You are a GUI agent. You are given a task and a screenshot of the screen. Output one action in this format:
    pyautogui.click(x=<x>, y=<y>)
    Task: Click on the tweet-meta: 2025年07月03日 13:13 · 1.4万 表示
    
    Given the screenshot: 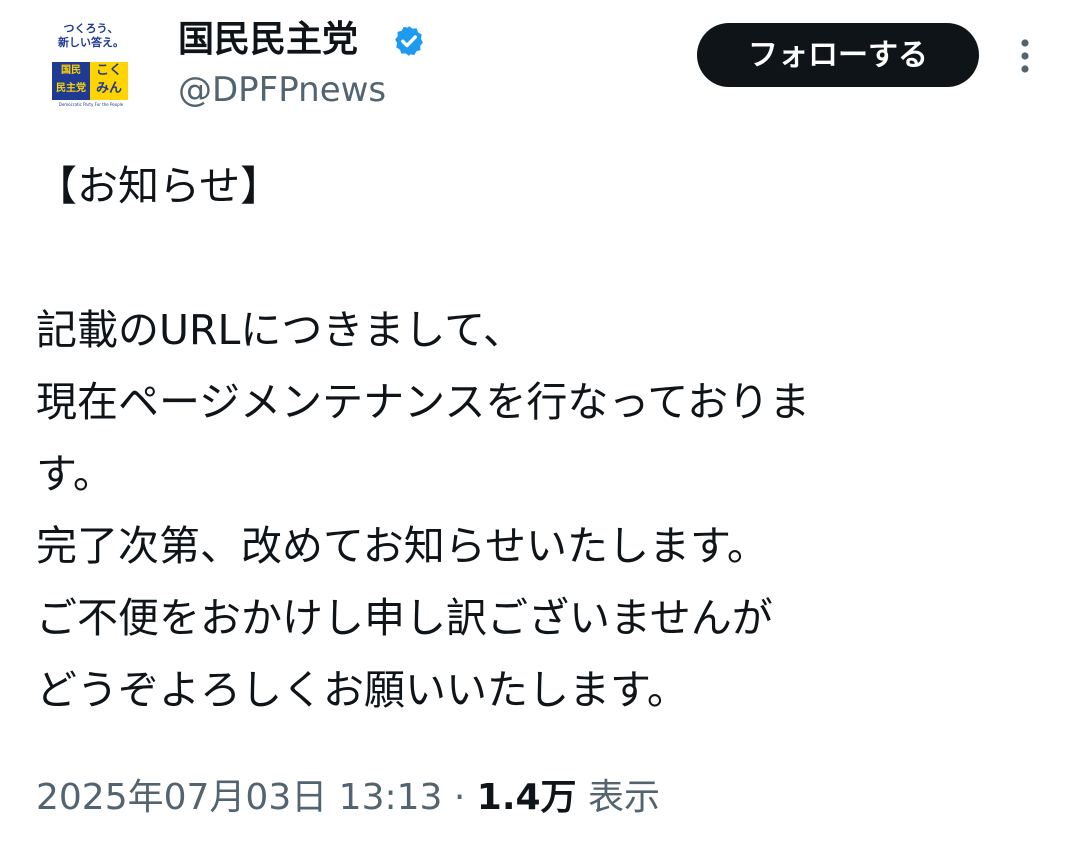 What is the action you would take?
    pyautogui.click(x=348, y=798)
    